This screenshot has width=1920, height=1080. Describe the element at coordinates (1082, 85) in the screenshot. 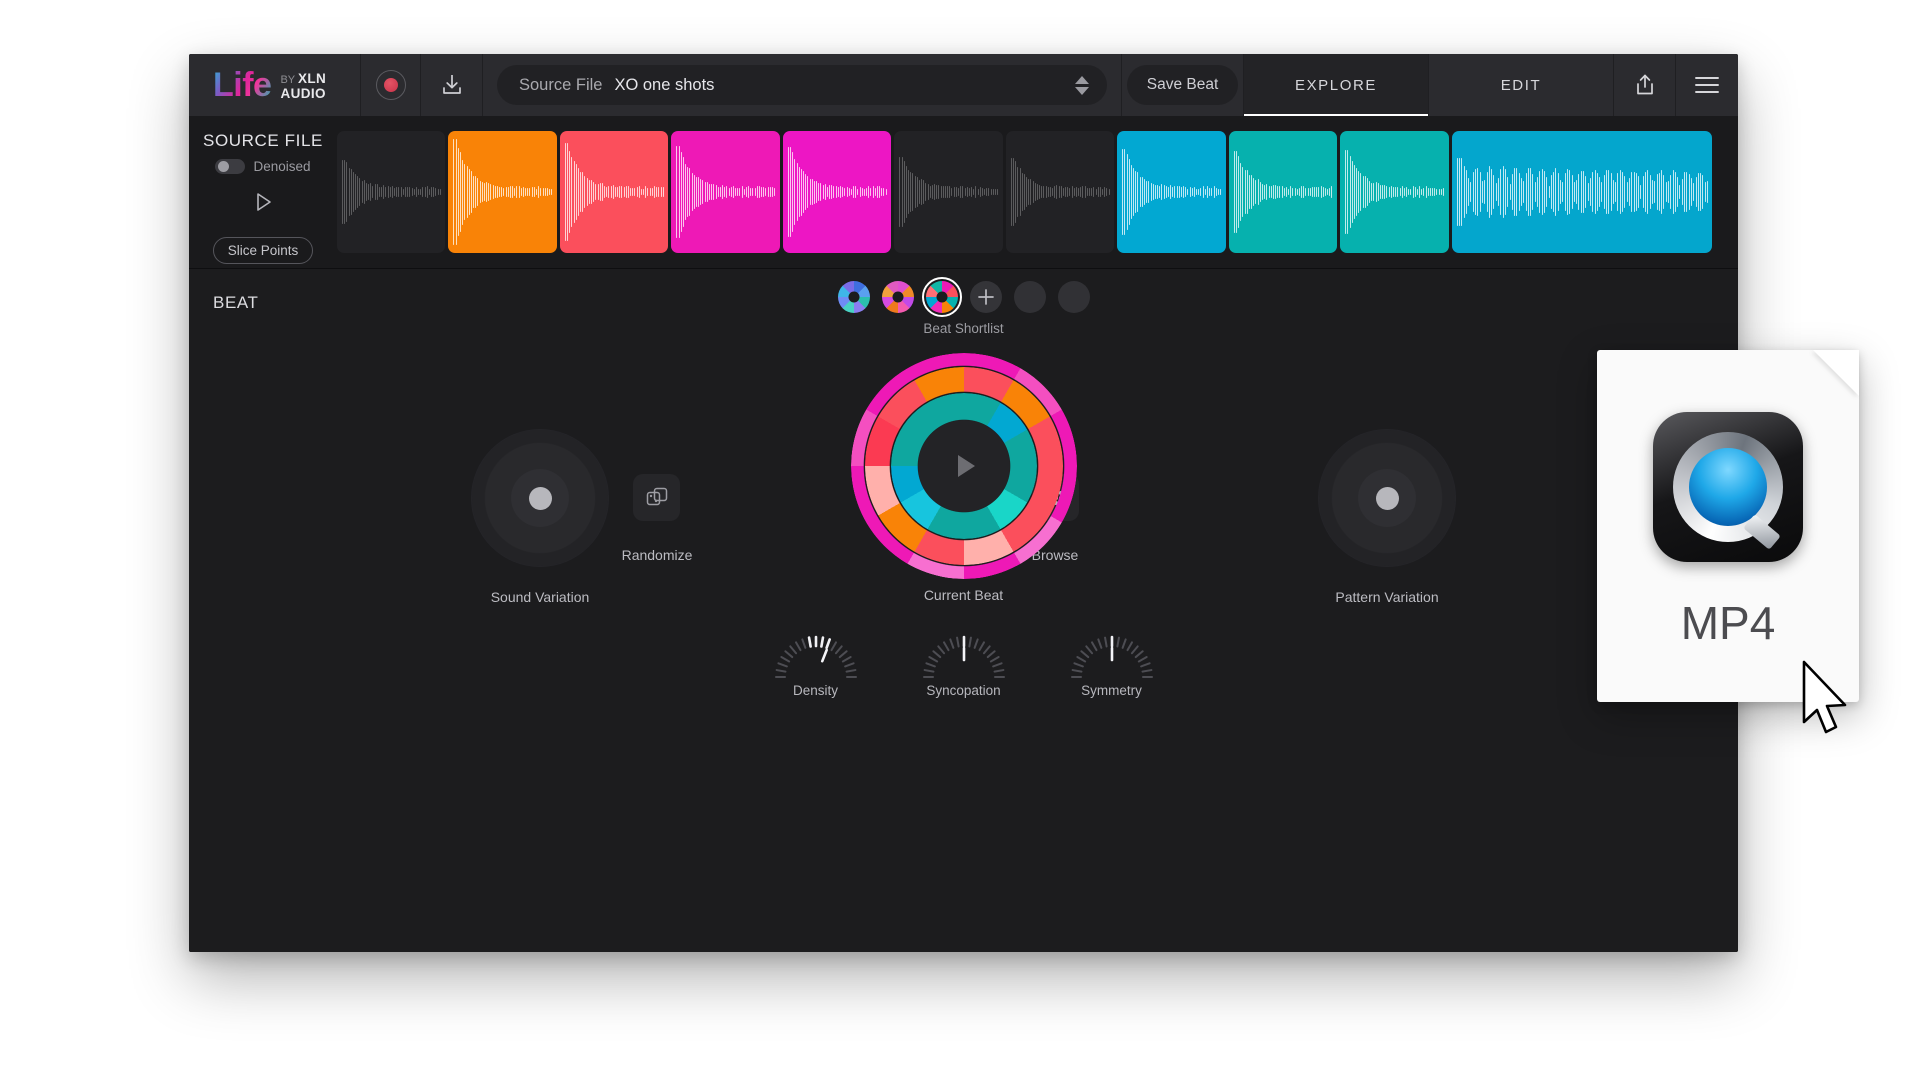

I see `source-file-stepper-icon` at that location.